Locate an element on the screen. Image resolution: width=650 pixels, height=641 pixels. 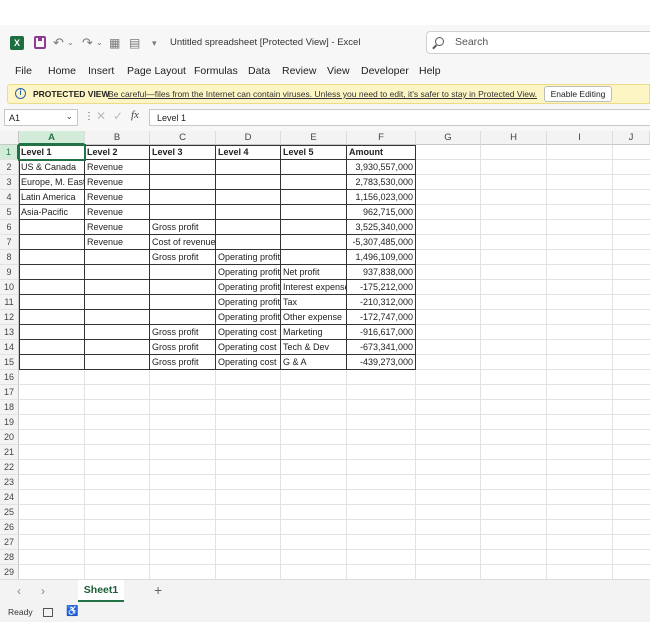
menu-insert: Insert is located at coordinates (101, 71).